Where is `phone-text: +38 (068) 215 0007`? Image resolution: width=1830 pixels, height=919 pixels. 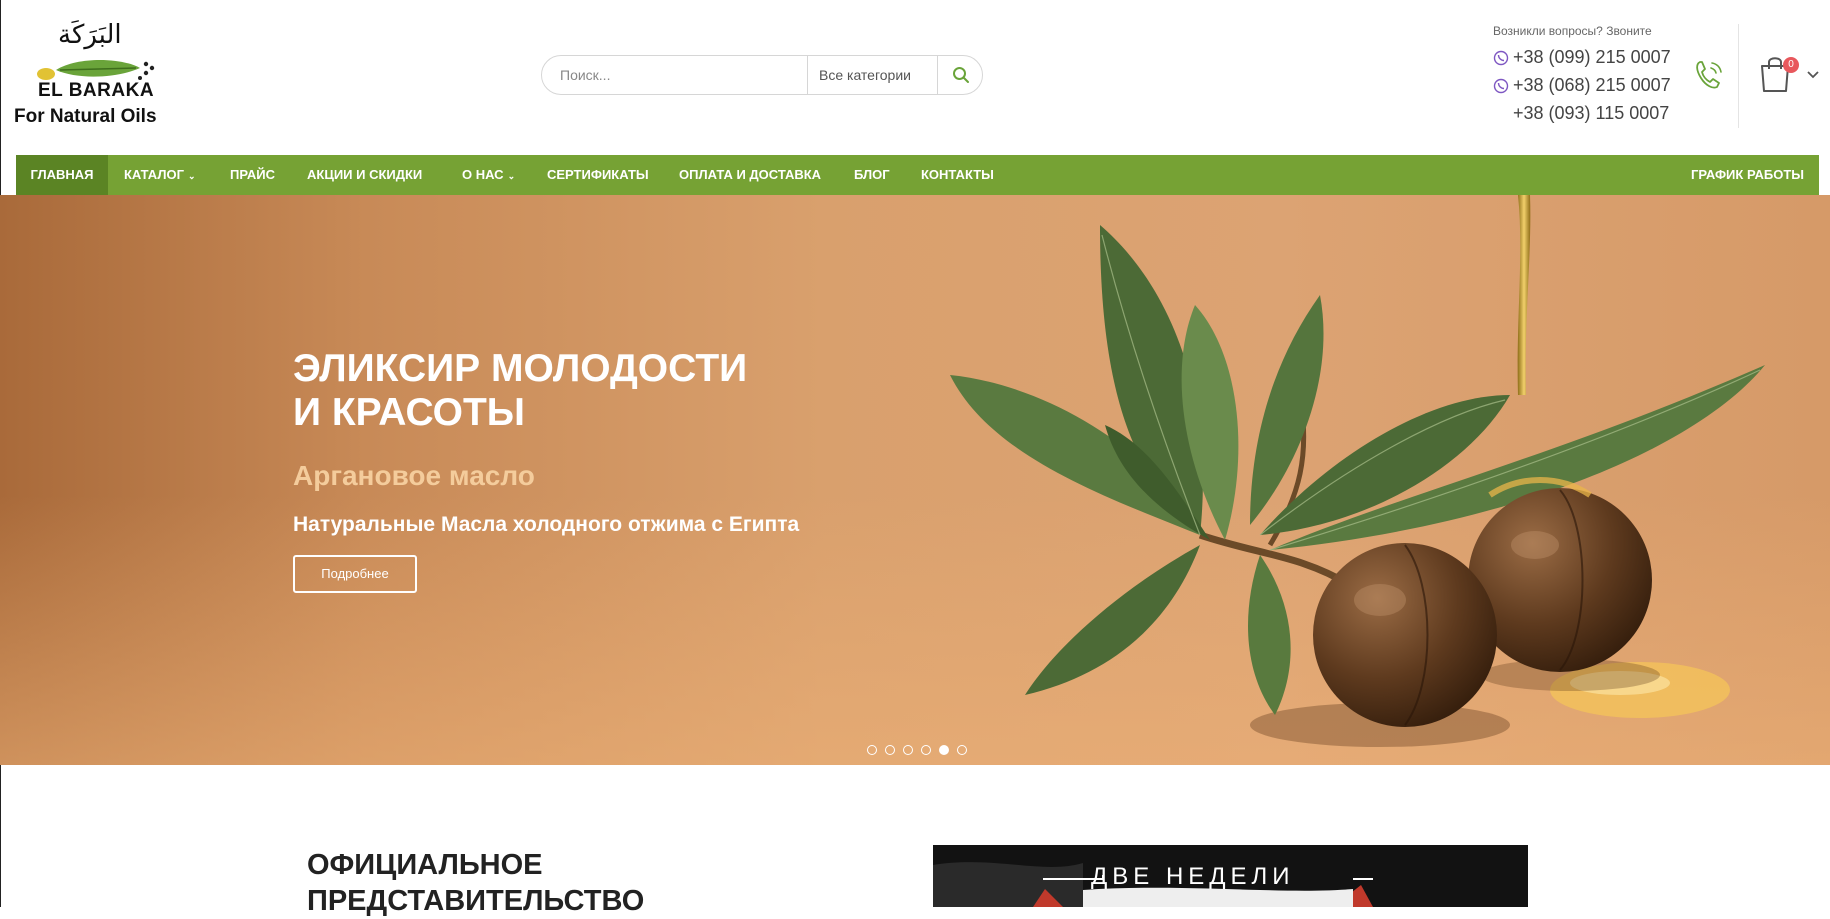
phone-text: +38 (068) 215 0007 is located at coordinates (1592, 85).